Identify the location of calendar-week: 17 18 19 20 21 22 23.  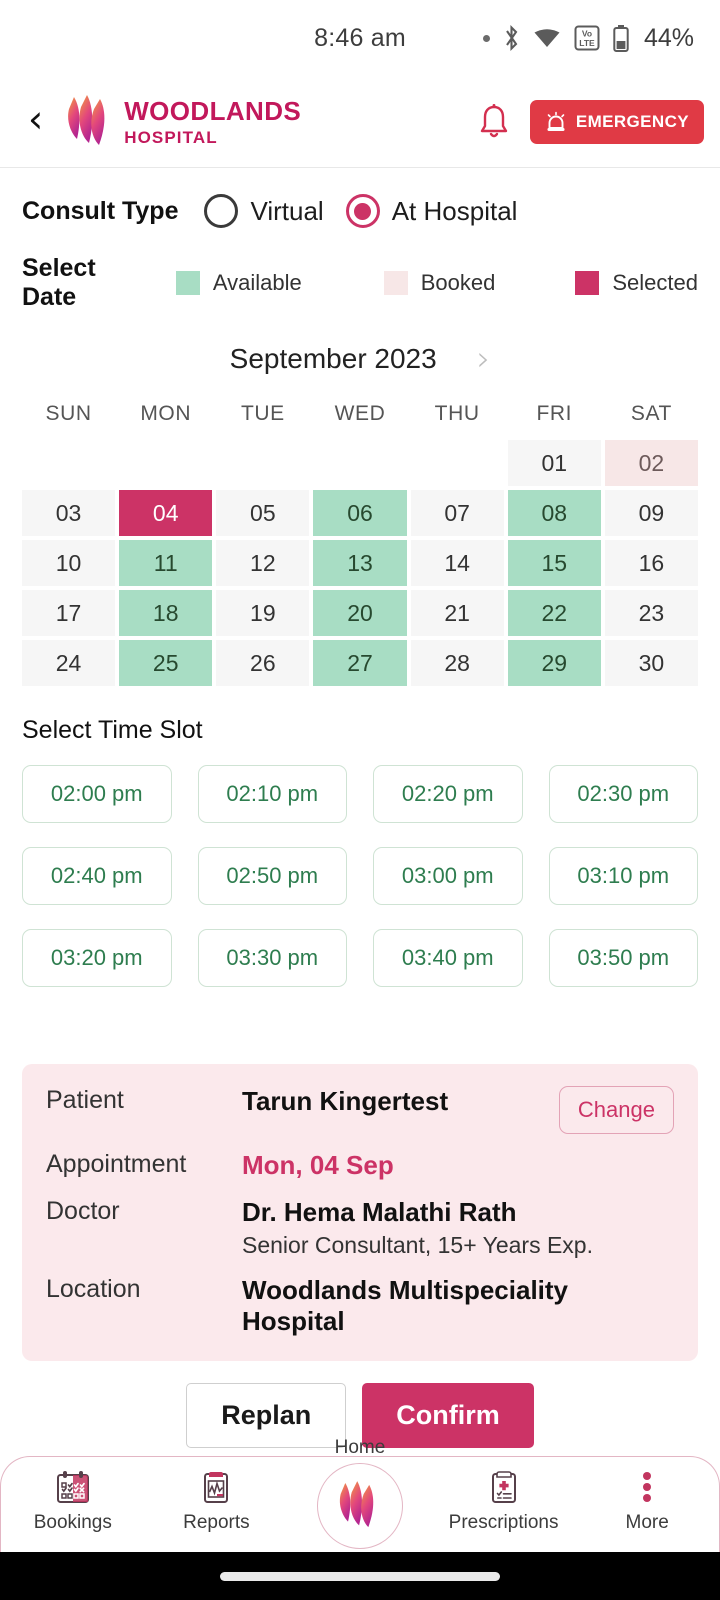
(360, 613).